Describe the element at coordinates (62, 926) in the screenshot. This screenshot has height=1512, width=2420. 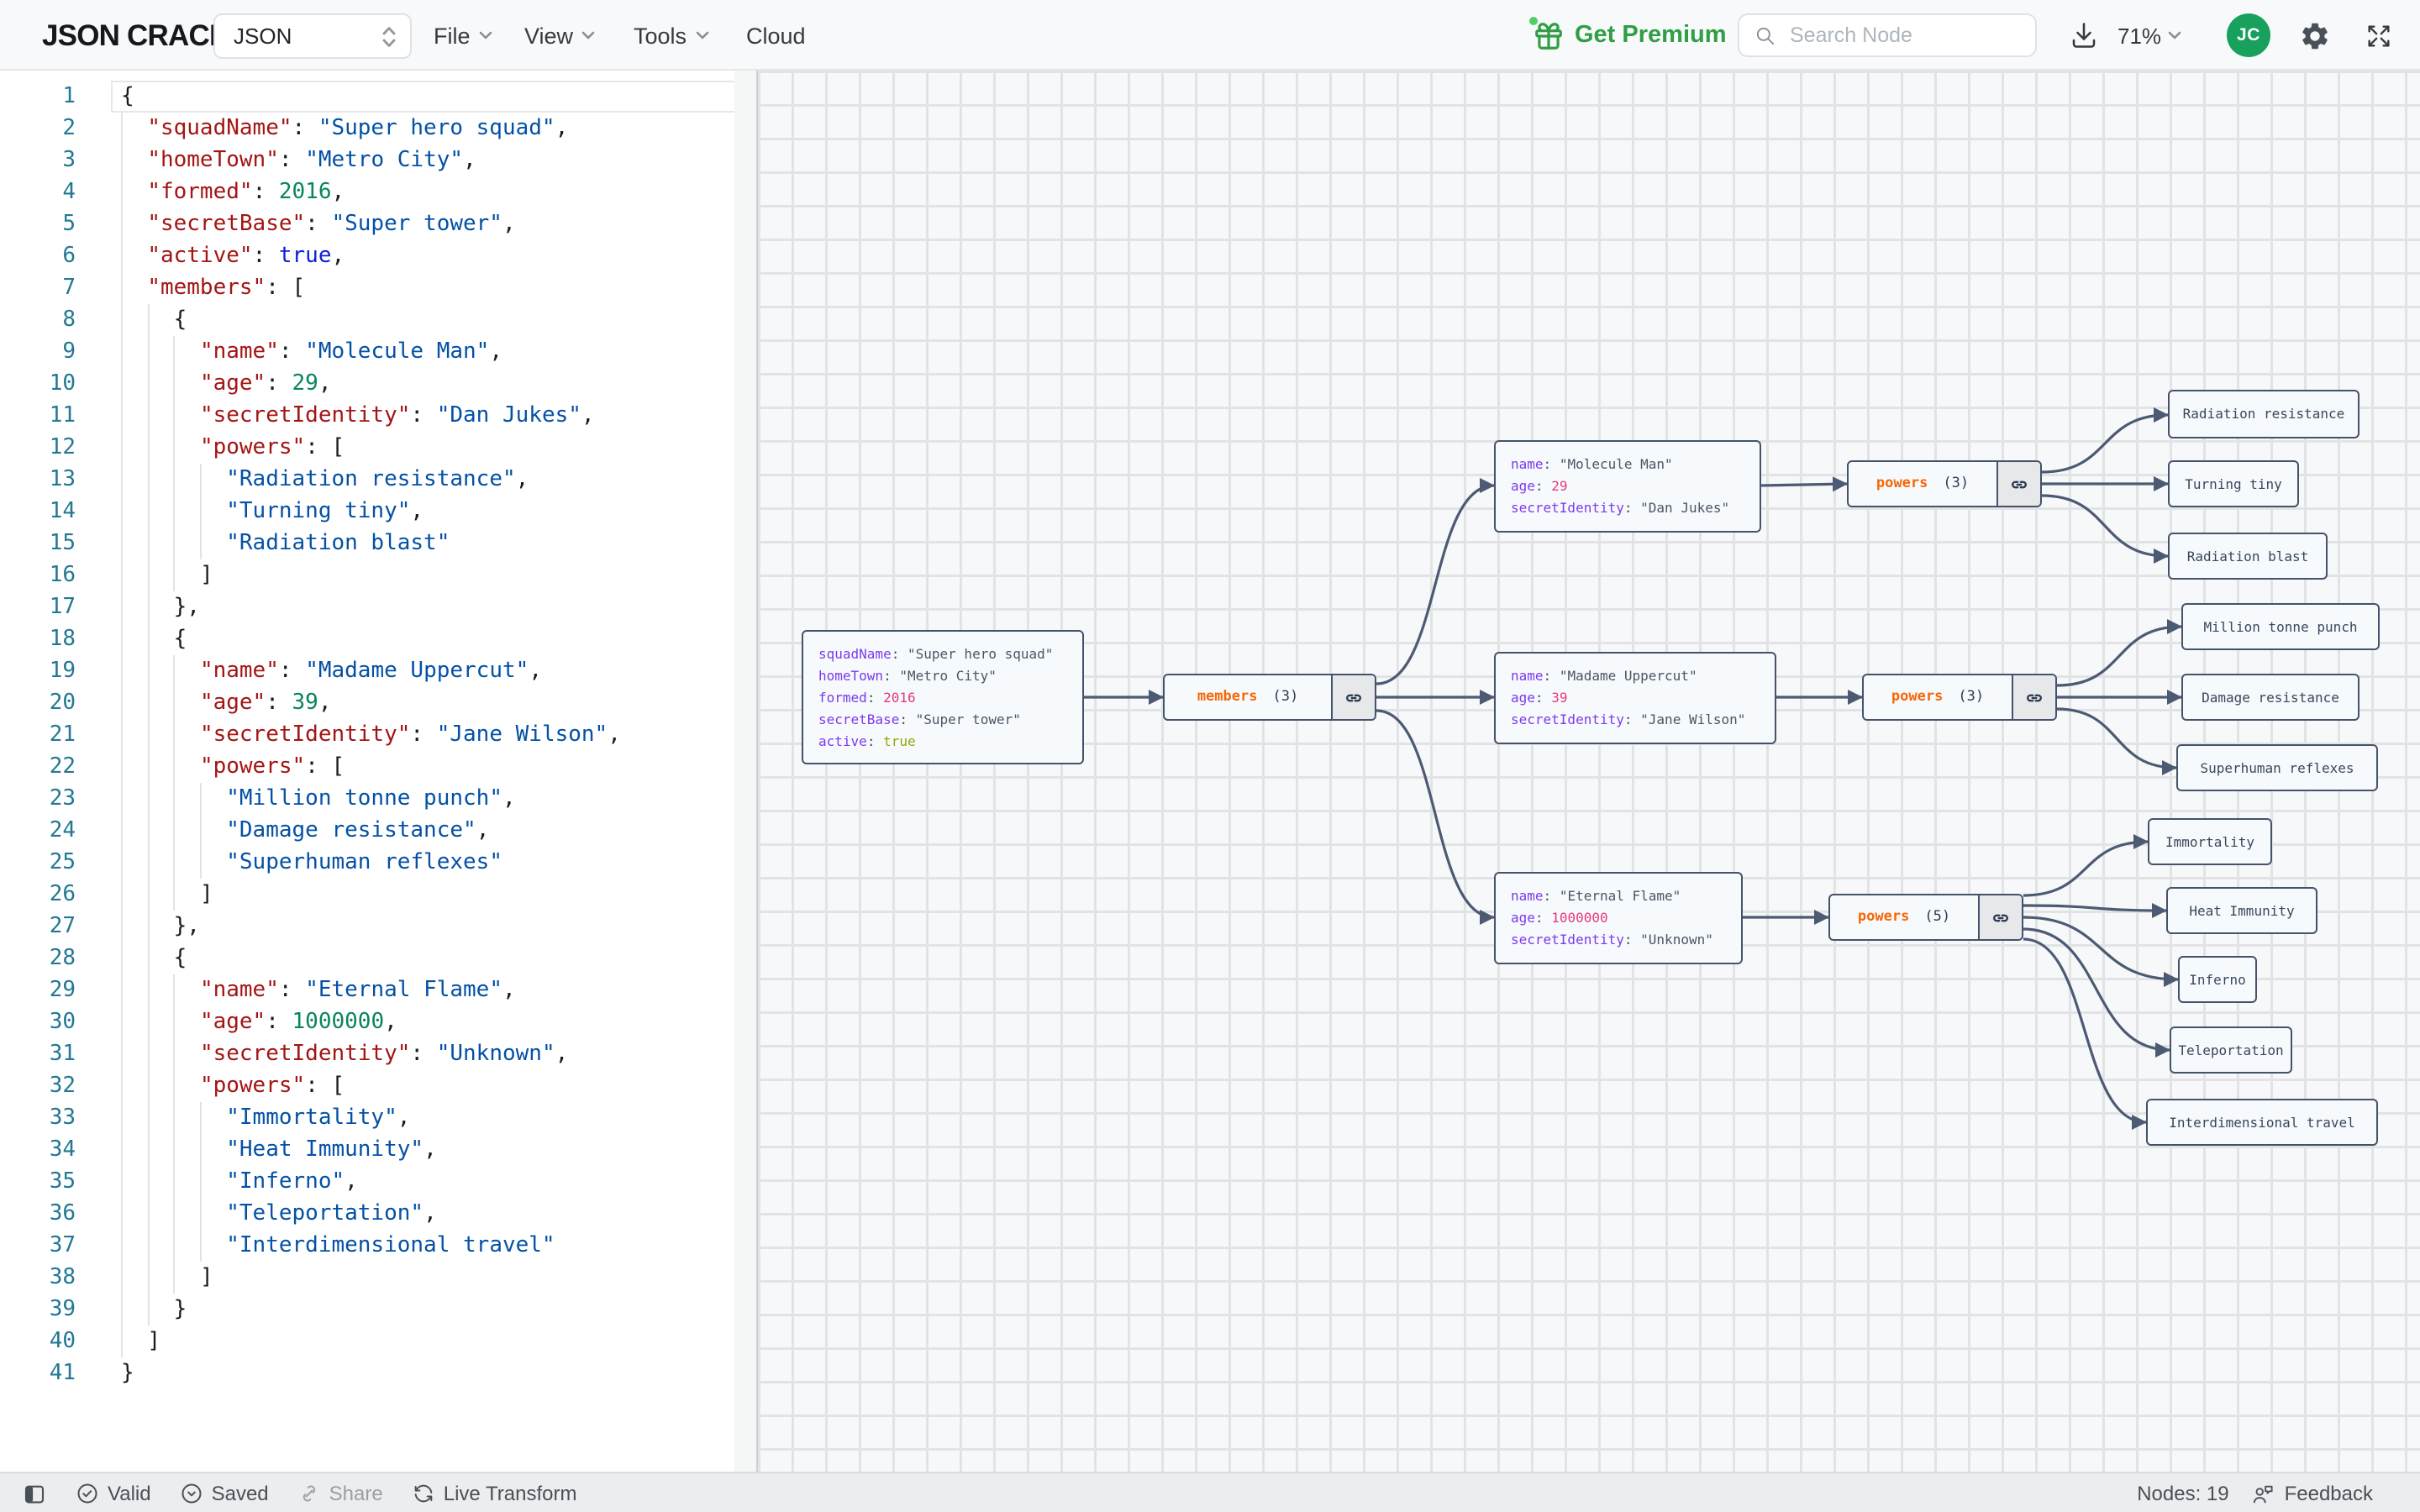
I see `line-number: 27` at that location.